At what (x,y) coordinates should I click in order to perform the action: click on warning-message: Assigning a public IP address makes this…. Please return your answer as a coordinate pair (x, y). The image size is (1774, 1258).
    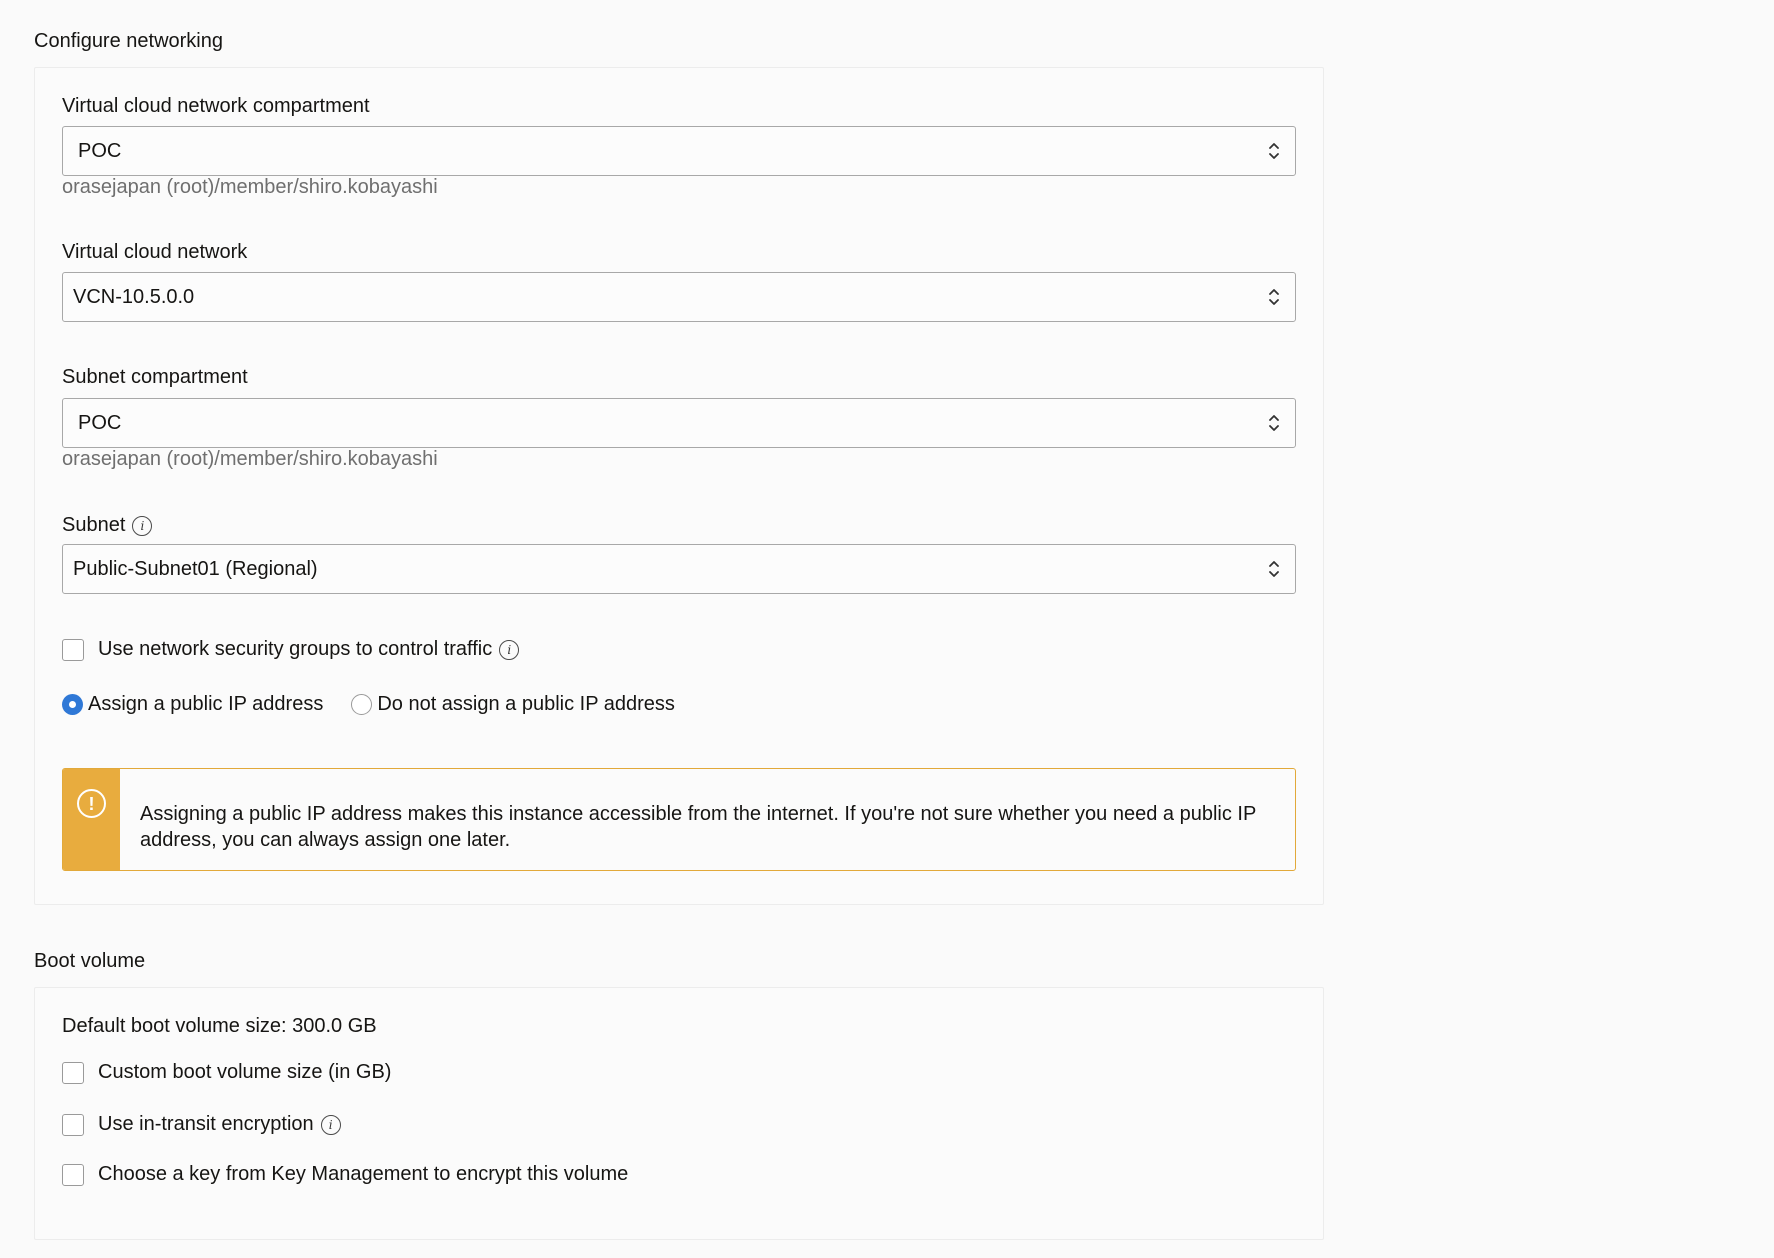
    Looking at the image, I should click on (698, 827).